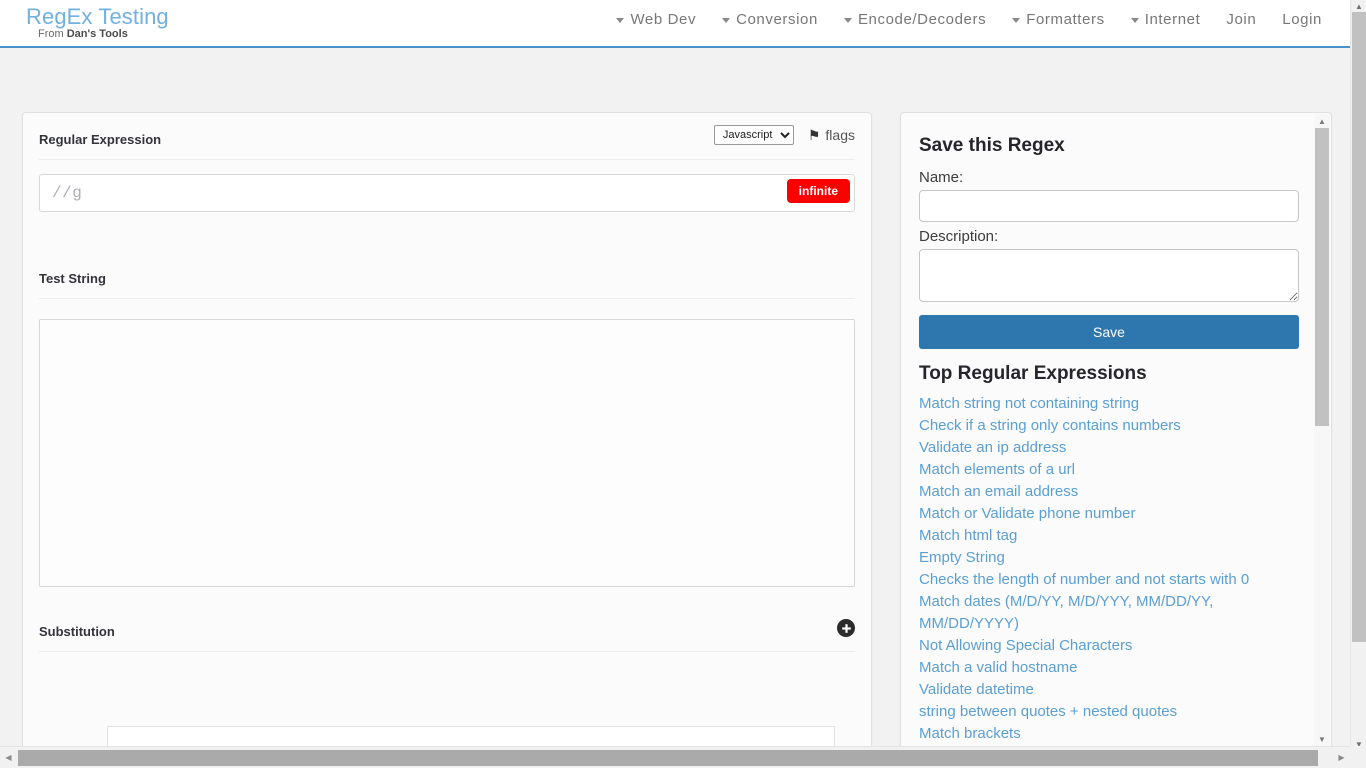 This screenshot has width=1366, height=768. I want to click on test-string-label: Test String, so click(72, 278).